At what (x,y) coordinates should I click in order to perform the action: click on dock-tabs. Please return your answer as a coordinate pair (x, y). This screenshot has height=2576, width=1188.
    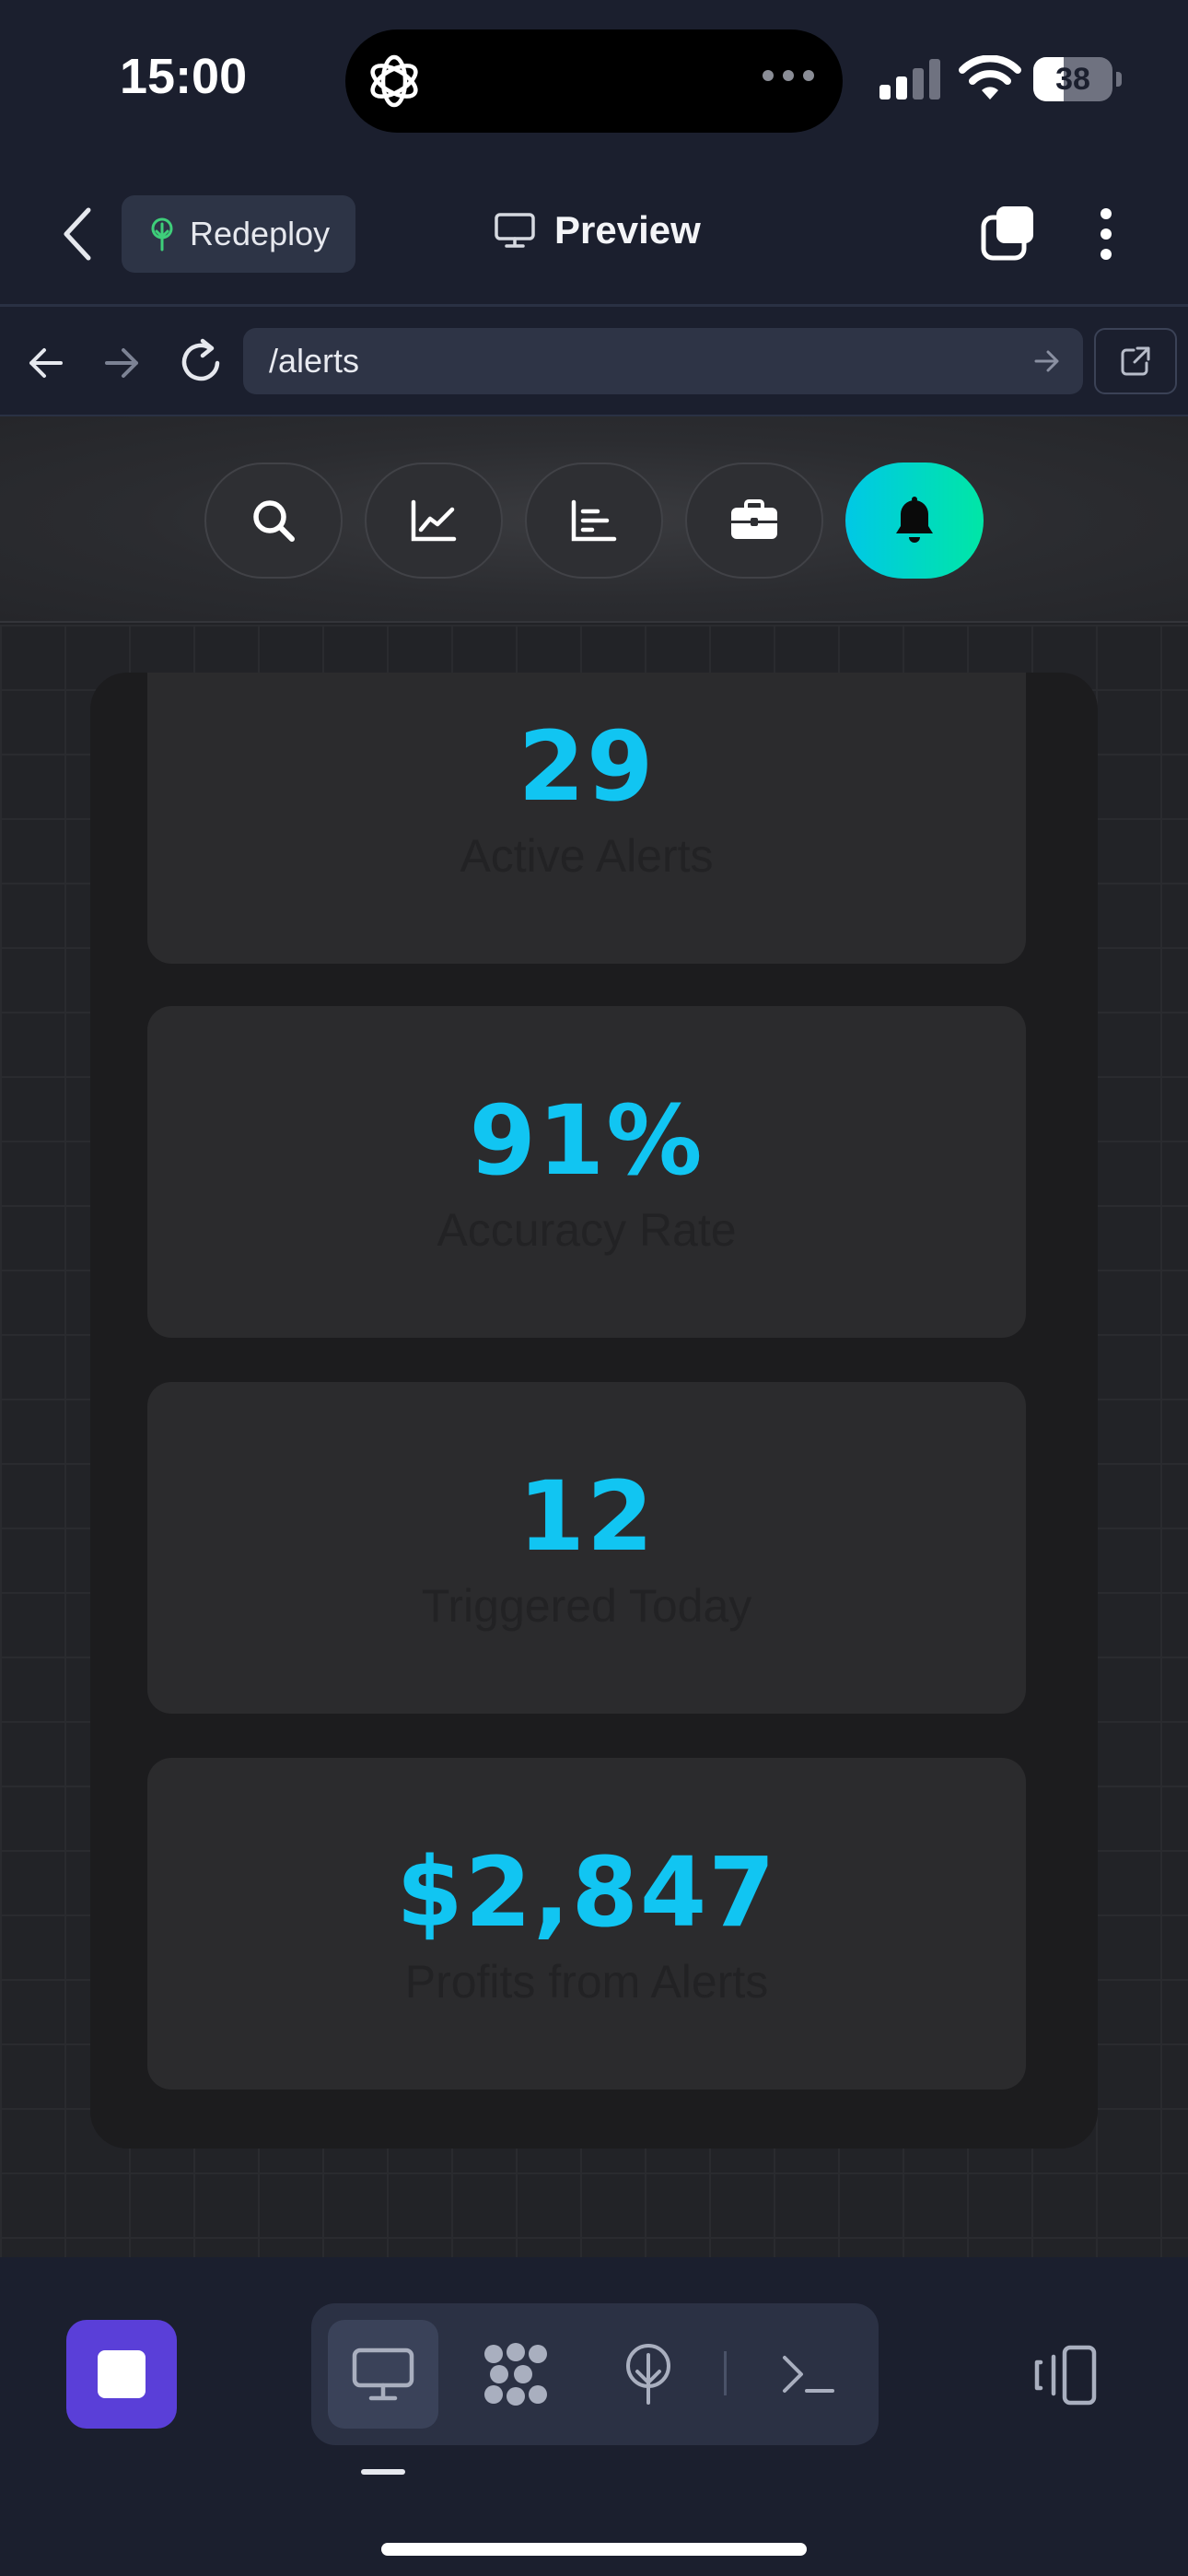
    Looking at the image, I should click on (595, 2374).